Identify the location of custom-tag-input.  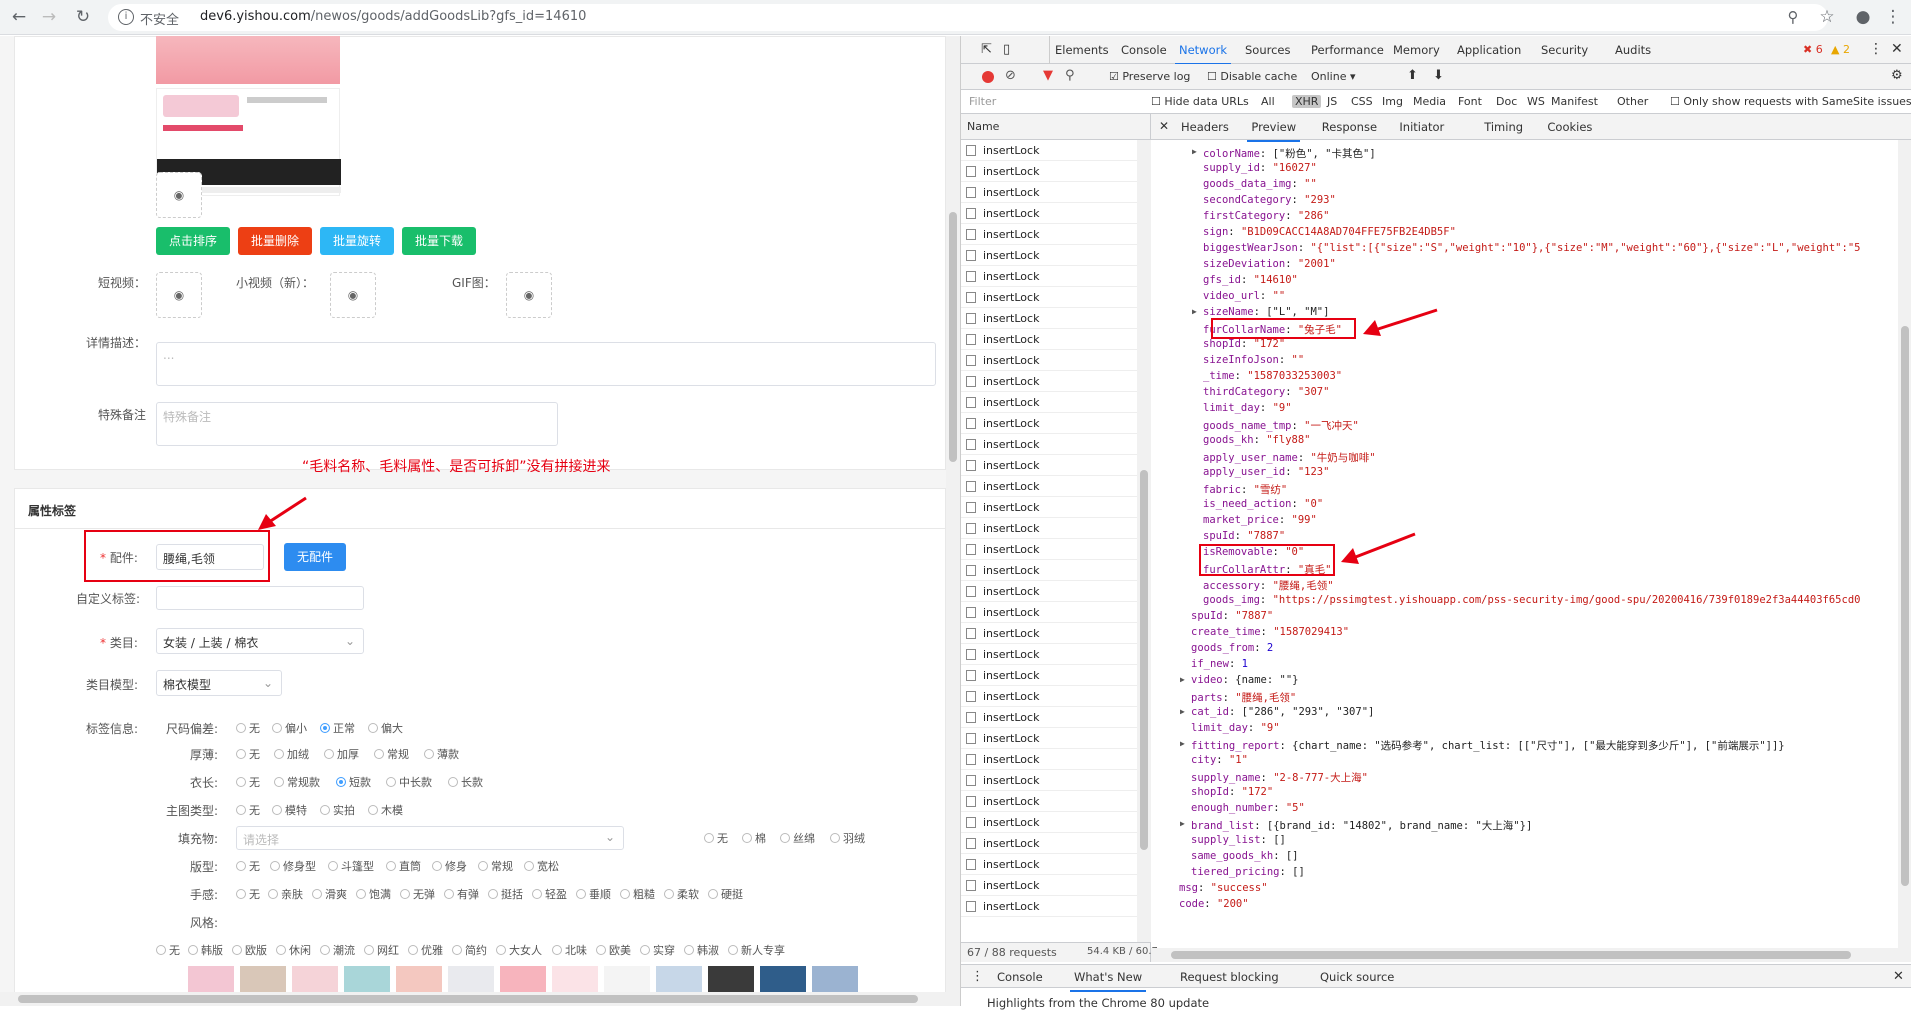
(260, 598).